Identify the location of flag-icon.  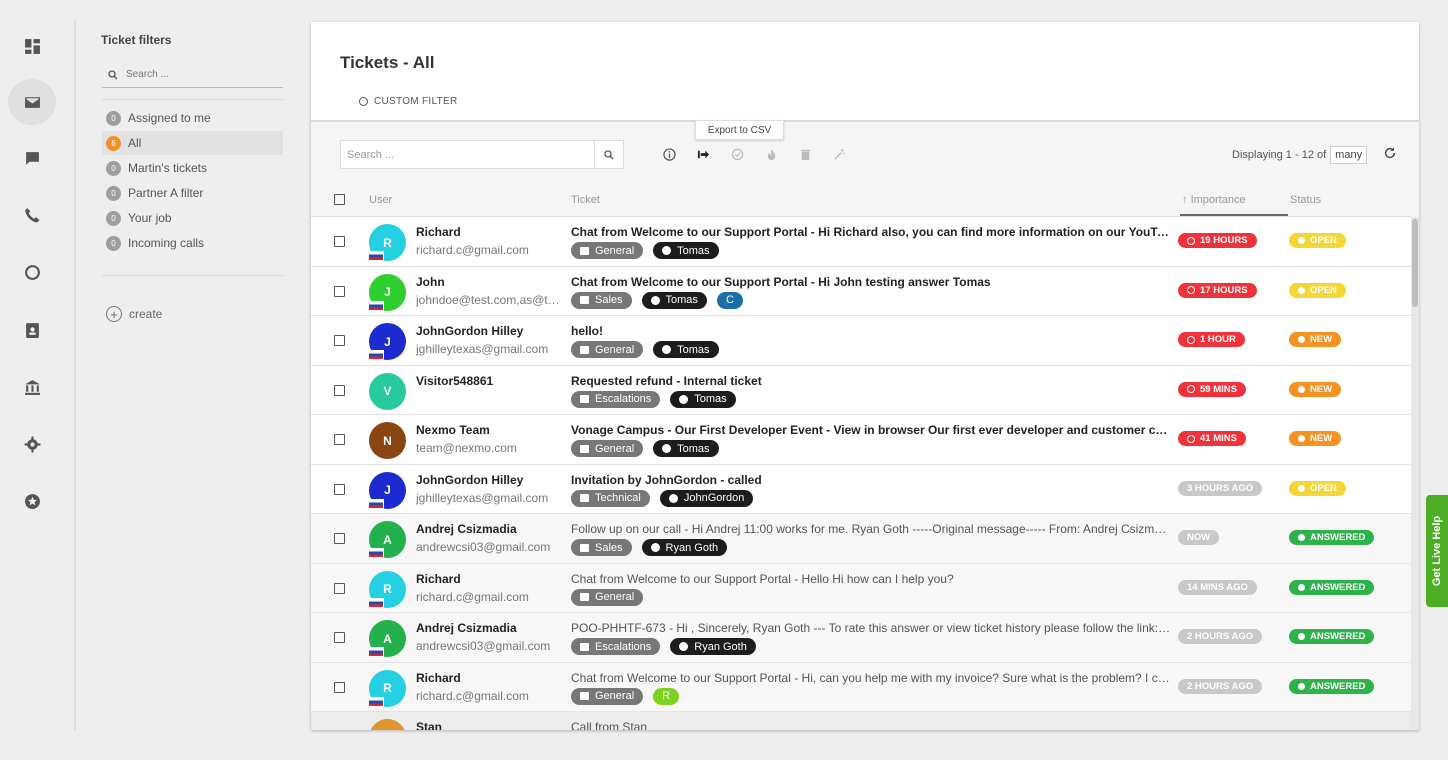
(376, 305).